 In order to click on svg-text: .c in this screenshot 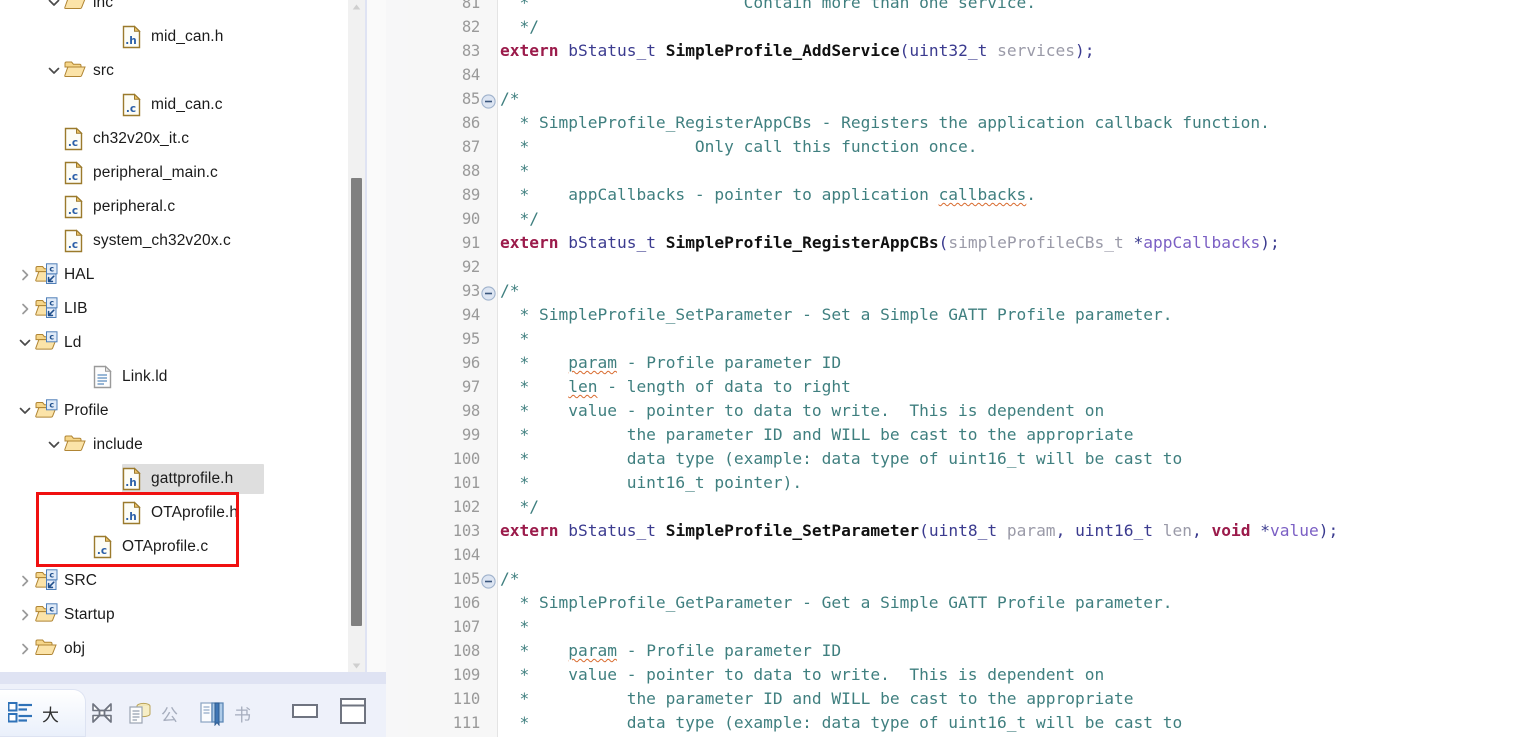, I will do `click(102, 551)`.